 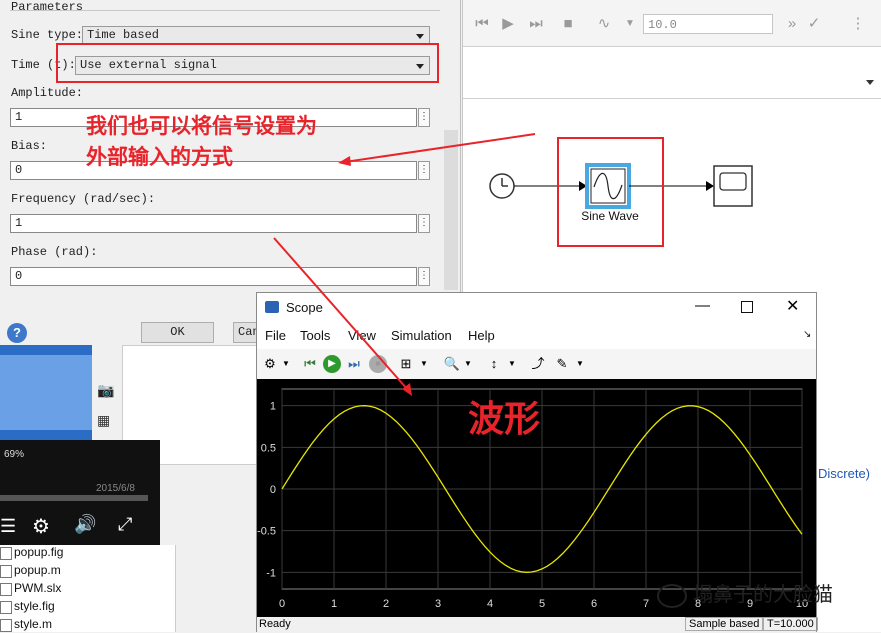 I want to click on watermark: 塌鼻子的大脸猫, so click(x=745, y=593).